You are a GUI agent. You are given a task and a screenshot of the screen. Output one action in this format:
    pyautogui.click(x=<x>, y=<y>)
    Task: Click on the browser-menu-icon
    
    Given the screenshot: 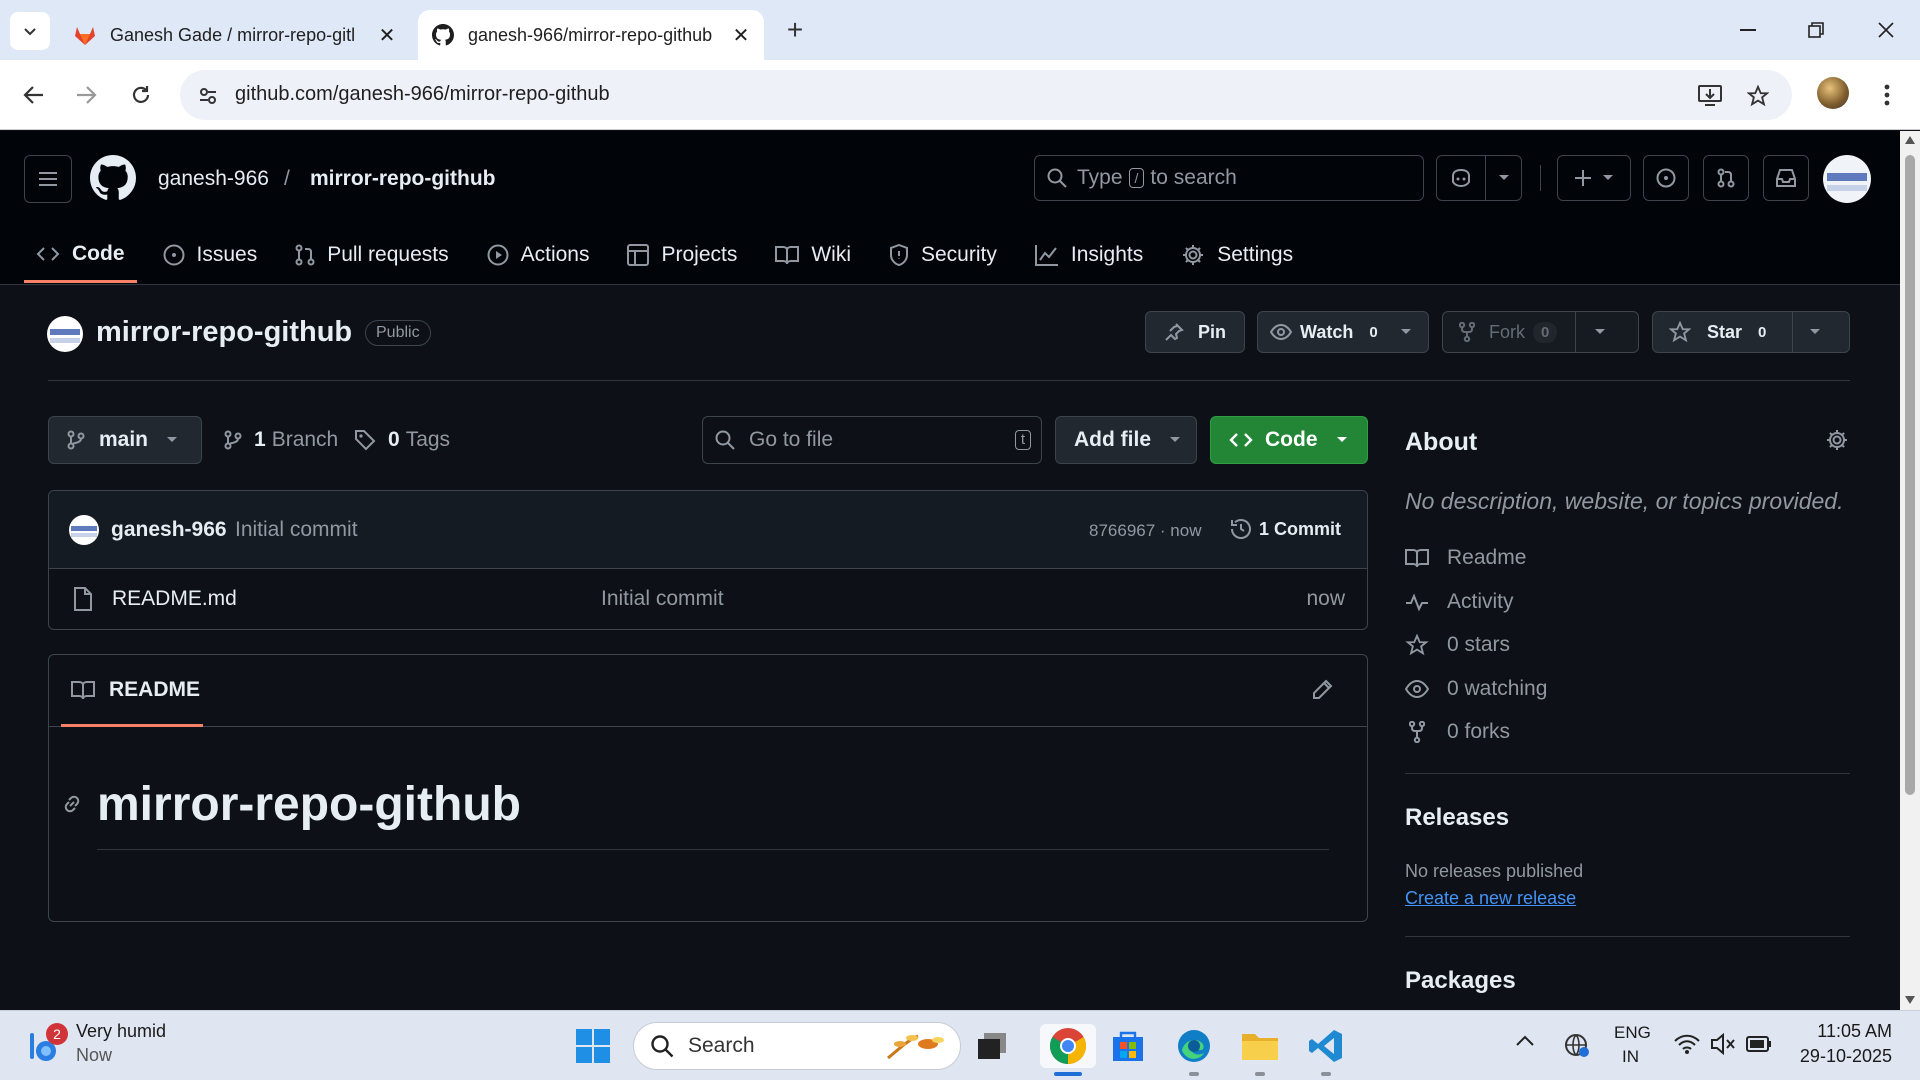 What is the action you would take?
    pyautogui.click(x=1887, y=95)
    